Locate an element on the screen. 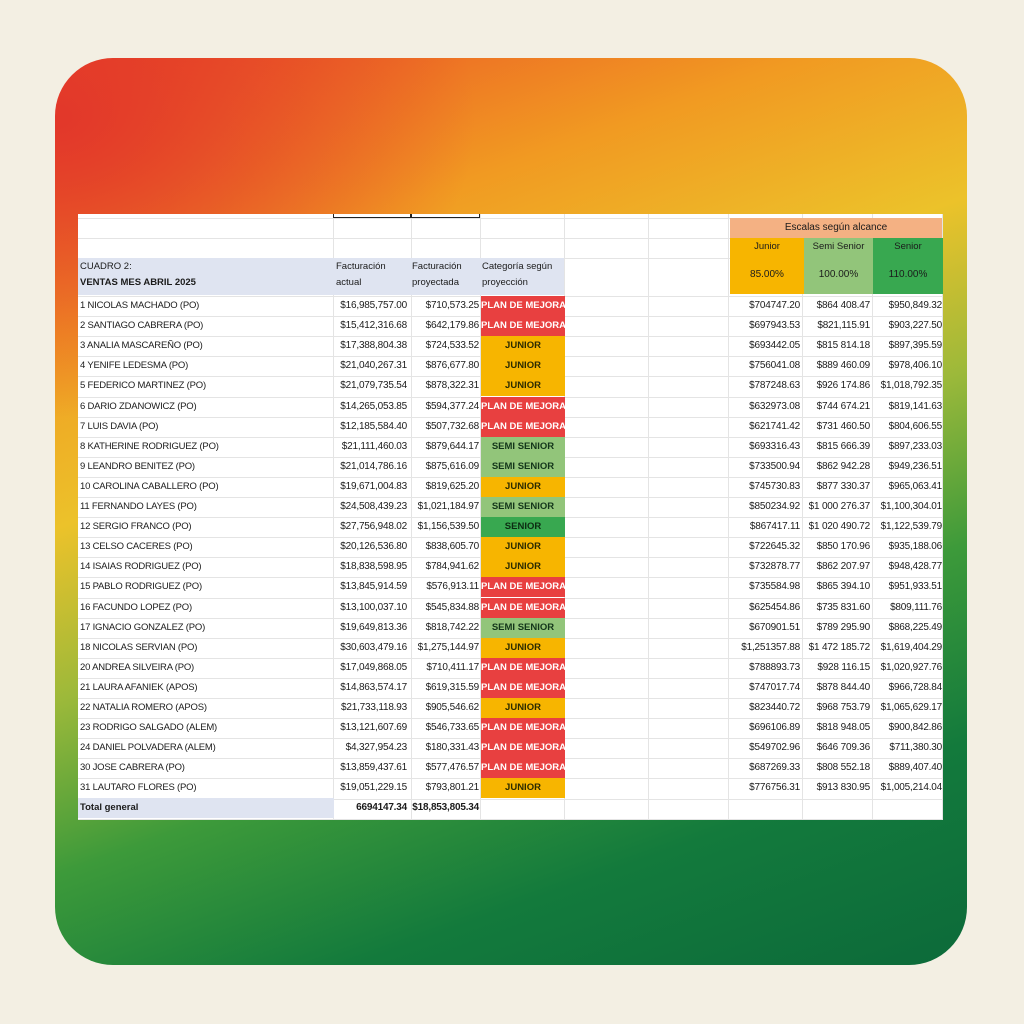 This screenshot has height=1024, width=1024. row-scale-senior: $889,407.40 is located at coordinates (915, 767).